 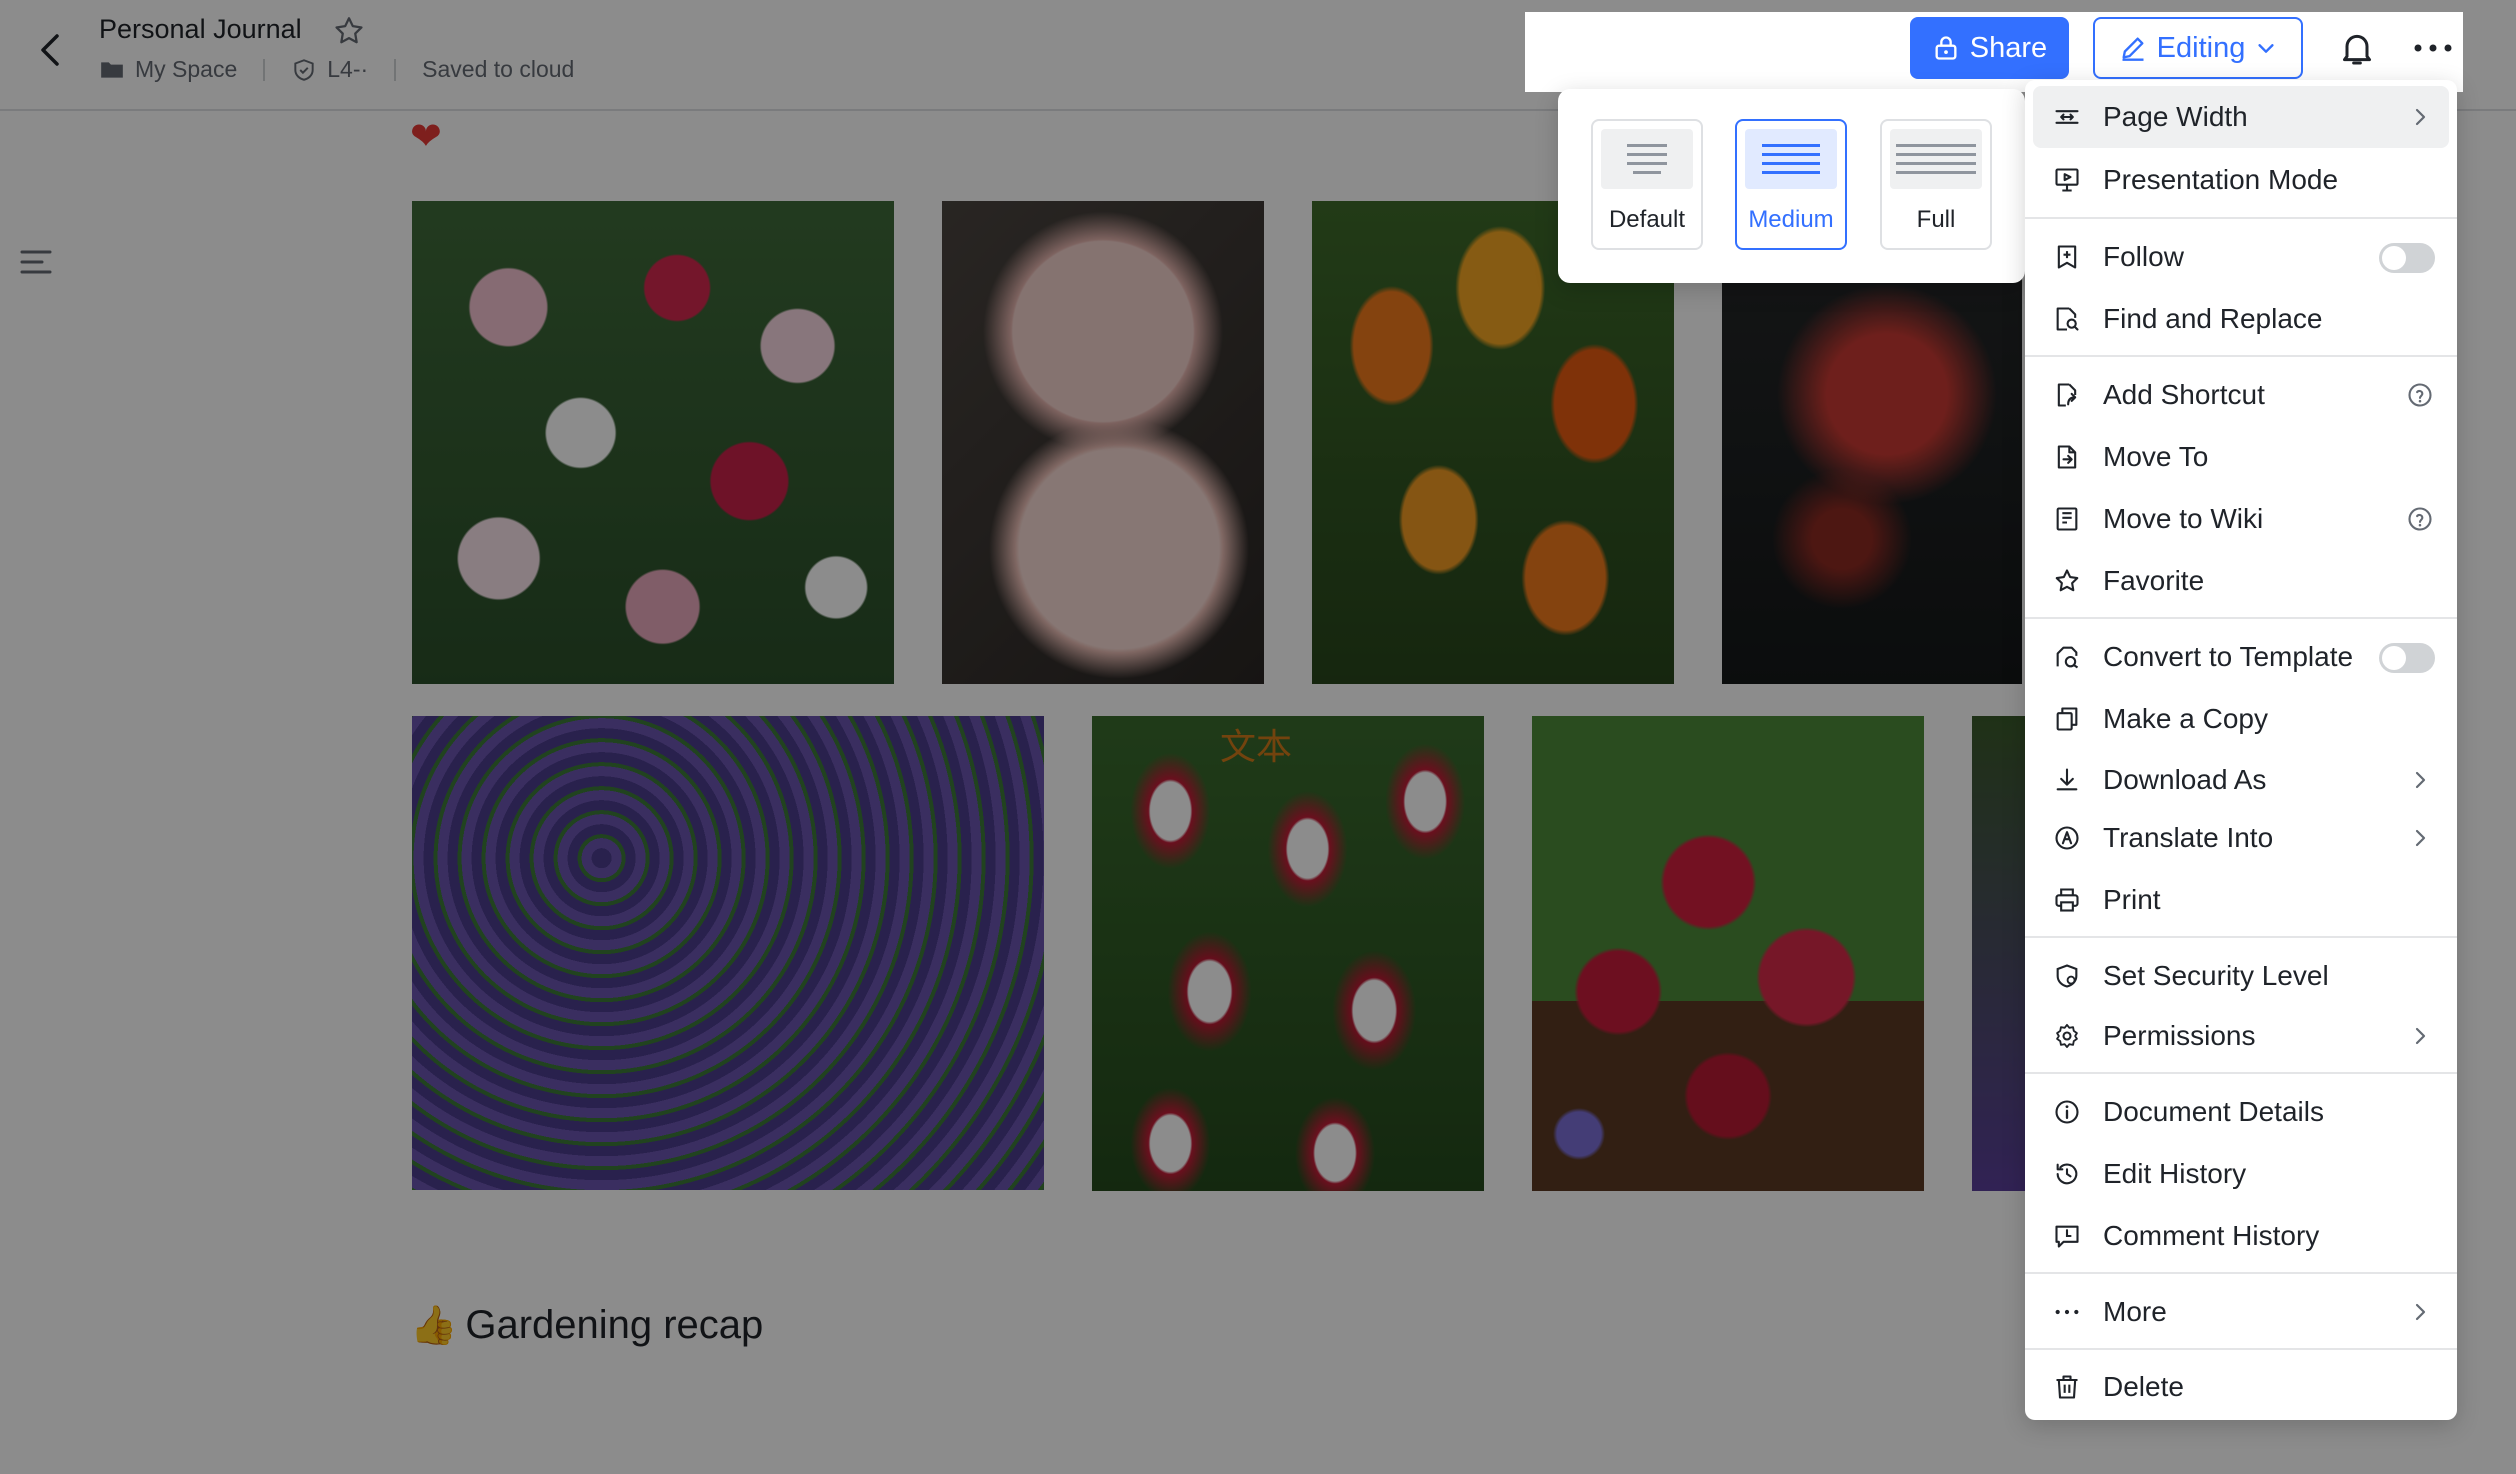 I want to click on menu-find-replace: Find and Replace, so click(x=2241, y=319).